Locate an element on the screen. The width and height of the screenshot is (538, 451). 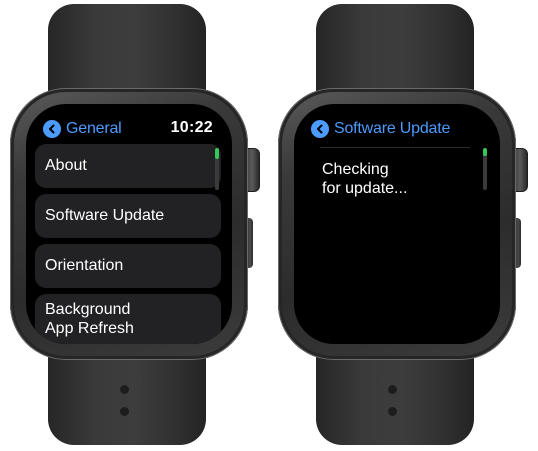
status-bar: Software Update is located at coordinates (397, 124).